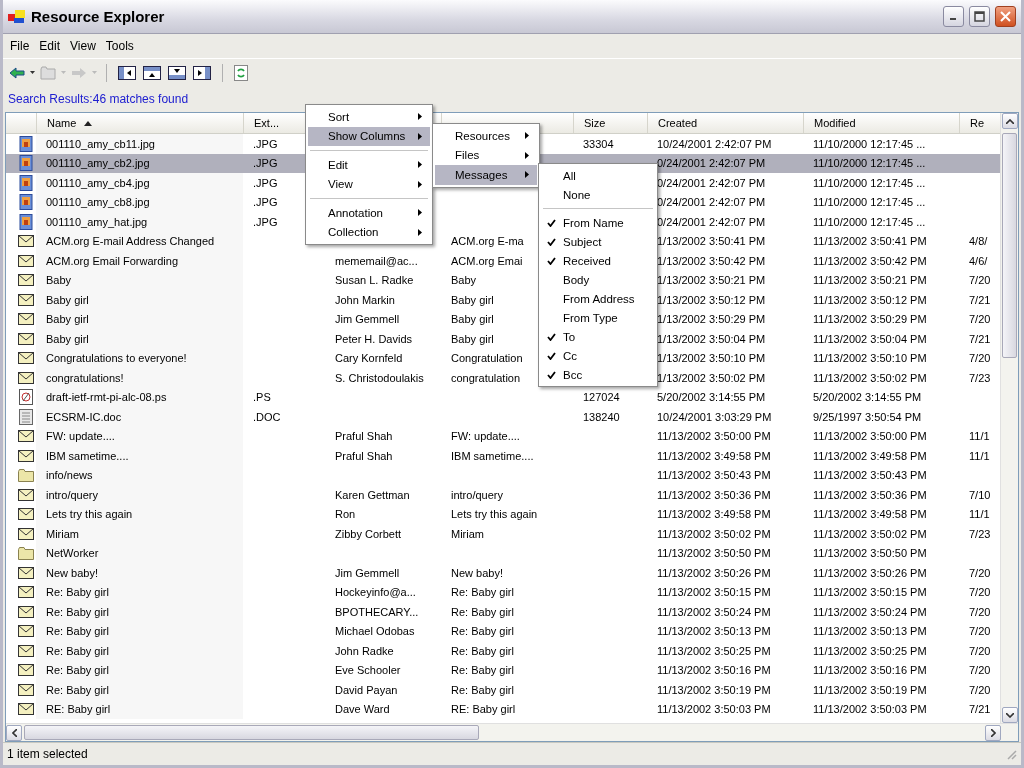 The height and width of the screenshot is (768, 1024). Describe the element at coordinates (374, 280) in the screenshot. I see `table-cell: Susan L. Radke` at that location.